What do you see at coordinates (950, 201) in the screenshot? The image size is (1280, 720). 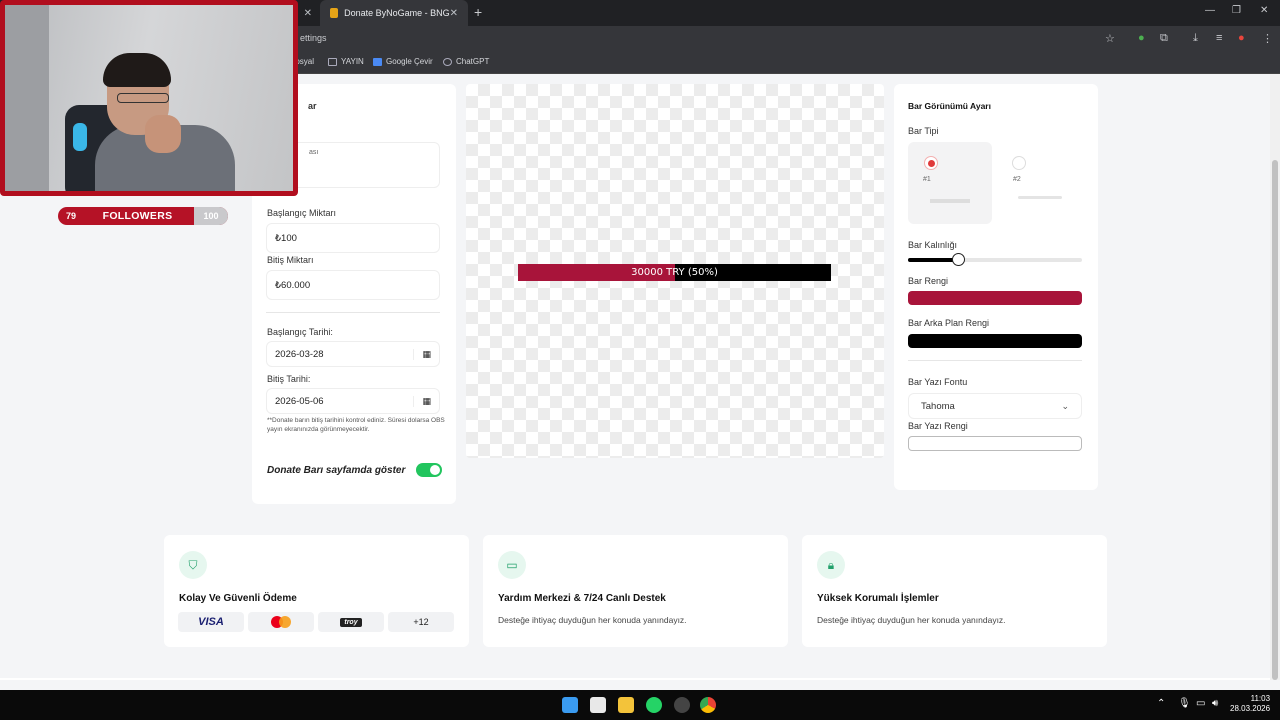 I see `type-1-preview` at bounding box center [950, 201].